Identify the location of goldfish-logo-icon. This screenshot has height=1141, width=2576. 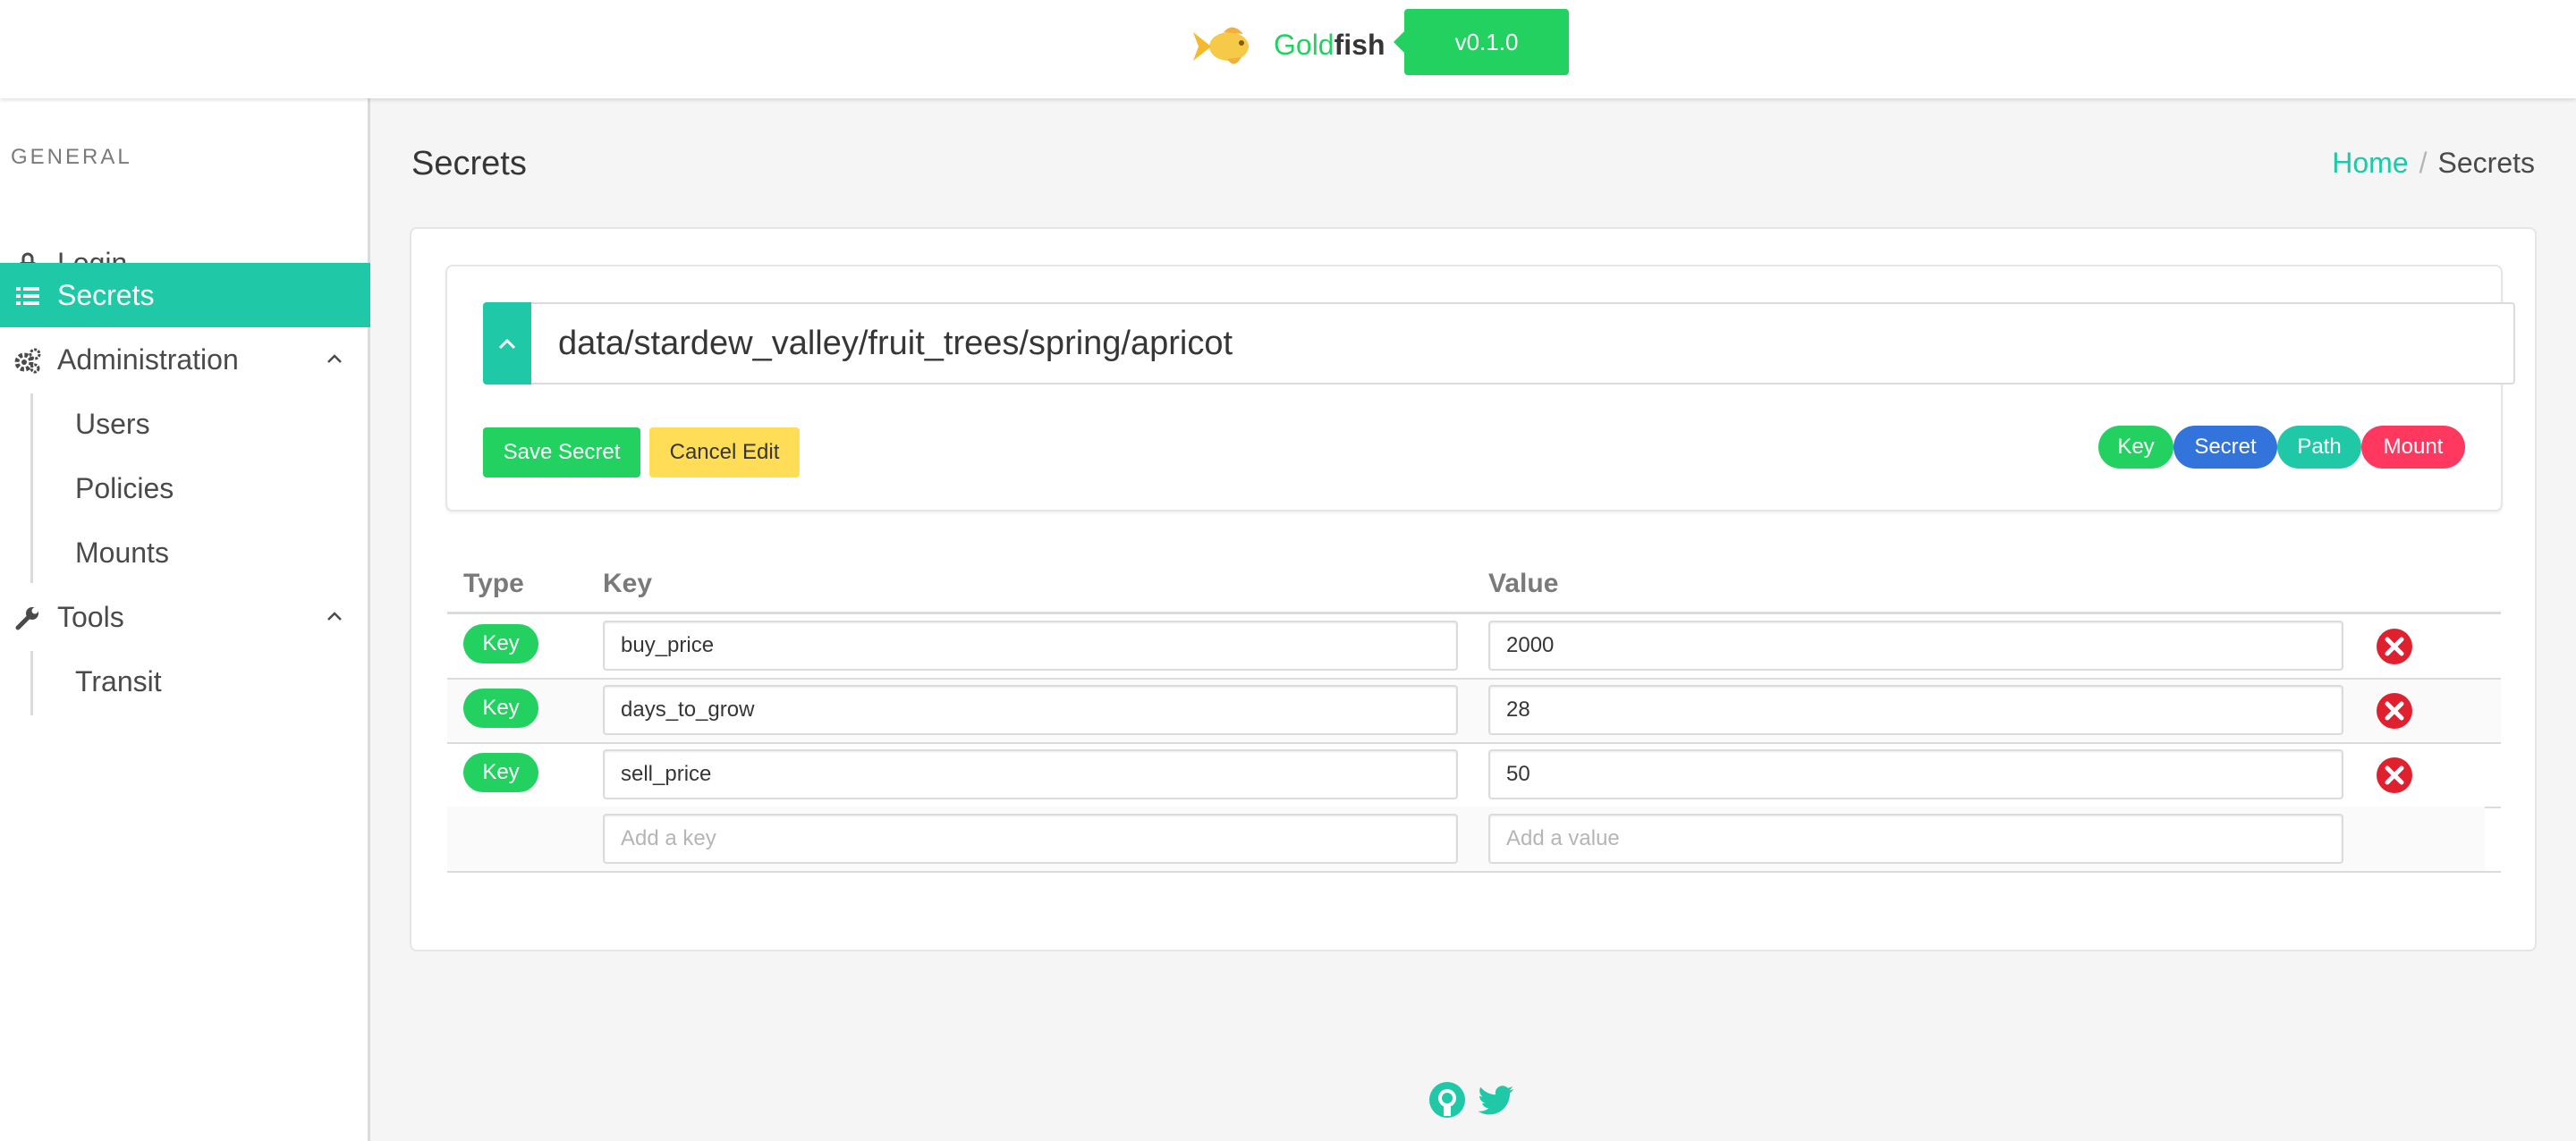
(1221, 45).